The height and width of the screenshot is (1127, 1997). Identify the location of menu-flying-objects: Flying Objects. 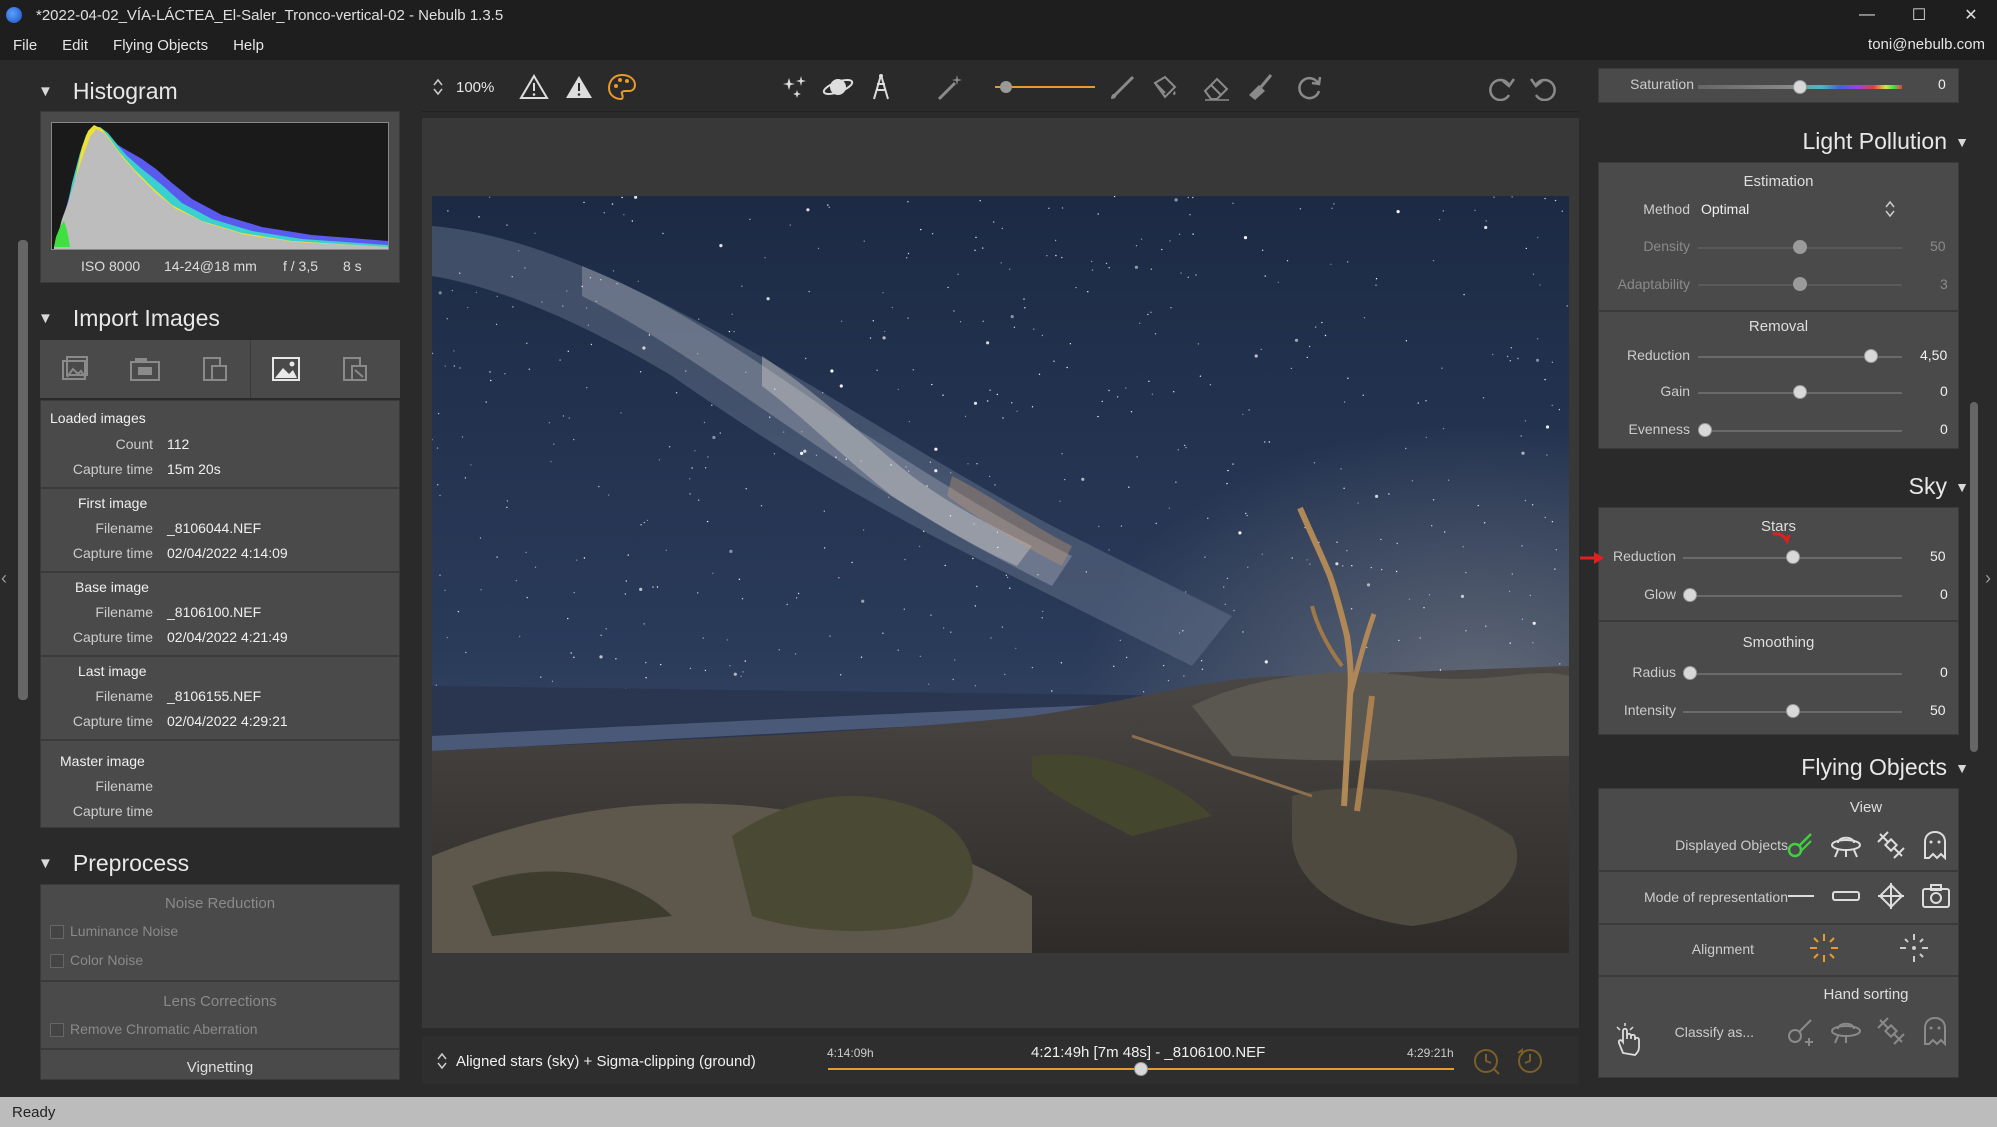
(160, 45).